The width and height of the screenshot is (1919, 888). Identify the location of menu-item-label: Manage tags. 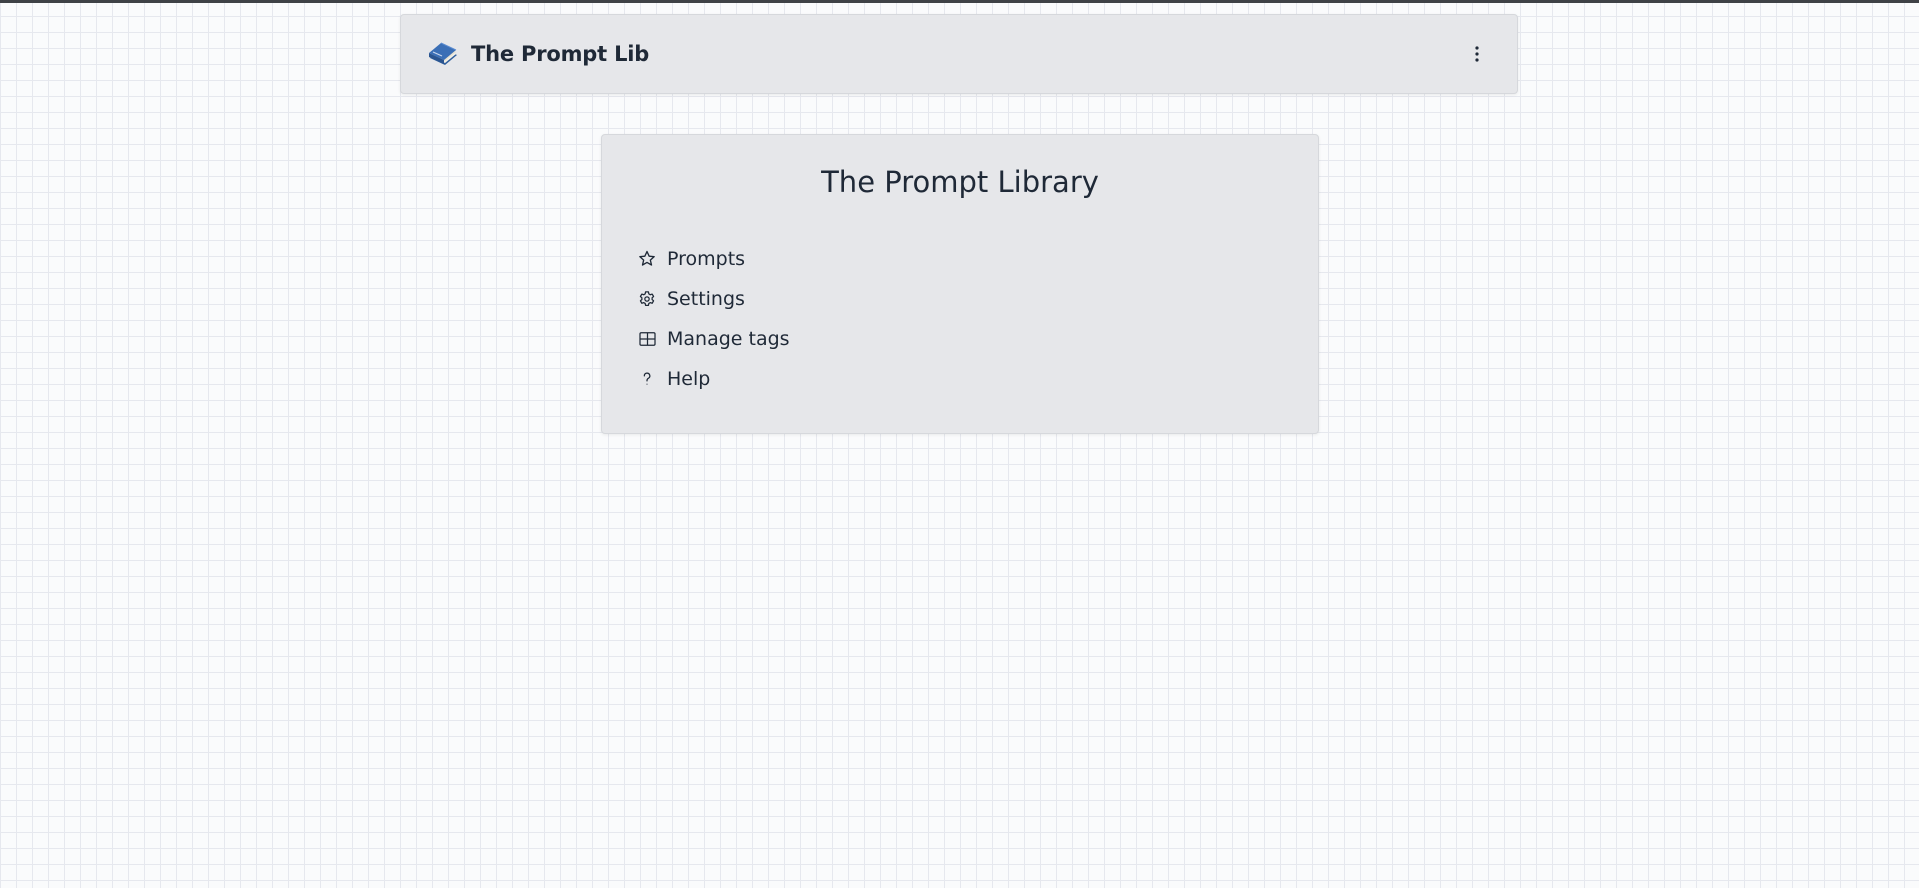
(728, 339).